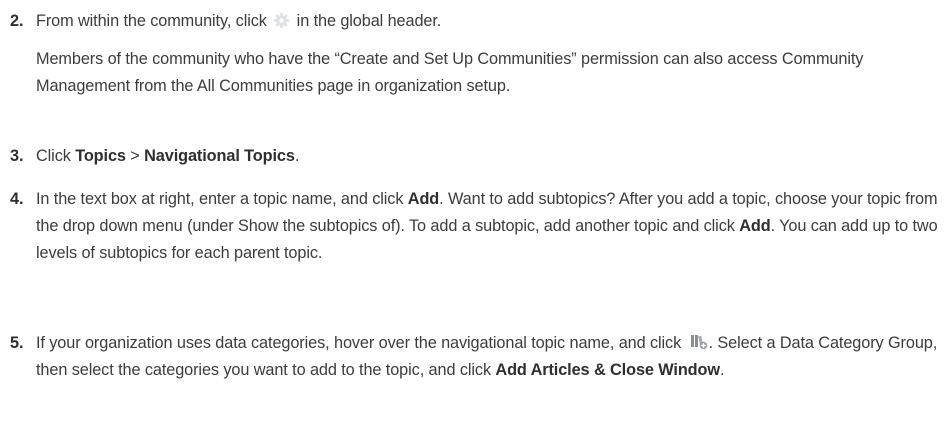  Describe the element at coordinates (219, 156) in the screenshot. I see `navigational-topics-label: Navigational Topics` at that location.